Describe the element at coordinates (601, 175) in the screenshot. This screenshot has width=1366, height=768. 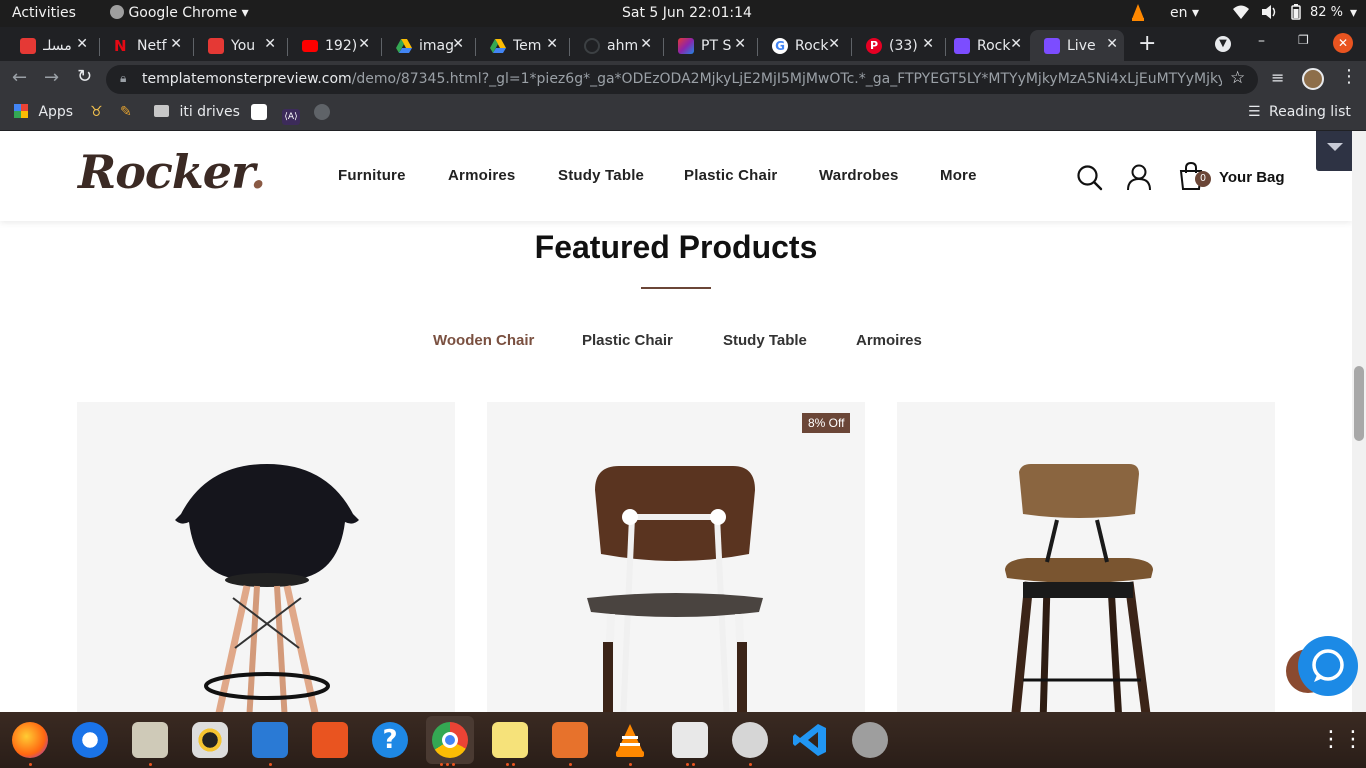
I see `nav-study-table: Study Table` at that location.